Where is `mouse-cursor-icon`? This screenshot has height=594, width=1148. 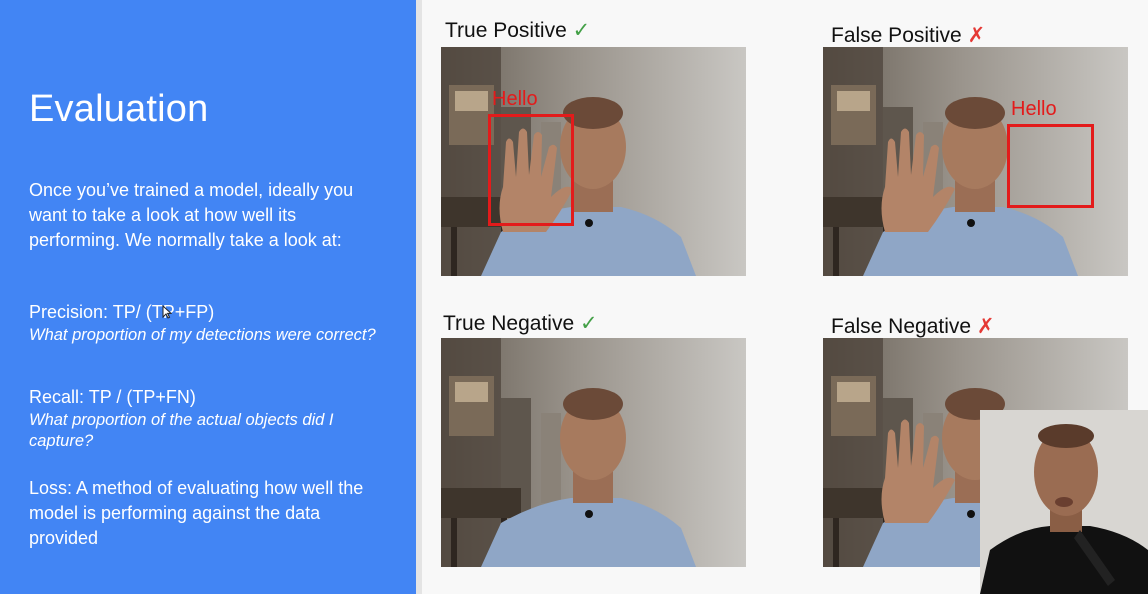
mouse-cursor-icon is located at coordinates (167, 313).